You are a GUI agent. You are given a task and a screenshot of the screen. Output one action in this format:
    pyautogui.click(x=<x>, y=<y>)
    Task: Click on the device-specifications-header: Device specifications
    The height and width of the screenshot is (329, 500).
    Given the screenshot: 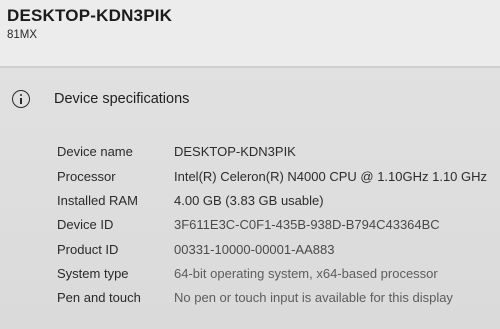 What is the action you would take?
    pyautogui.click(x=250, y=101)
    